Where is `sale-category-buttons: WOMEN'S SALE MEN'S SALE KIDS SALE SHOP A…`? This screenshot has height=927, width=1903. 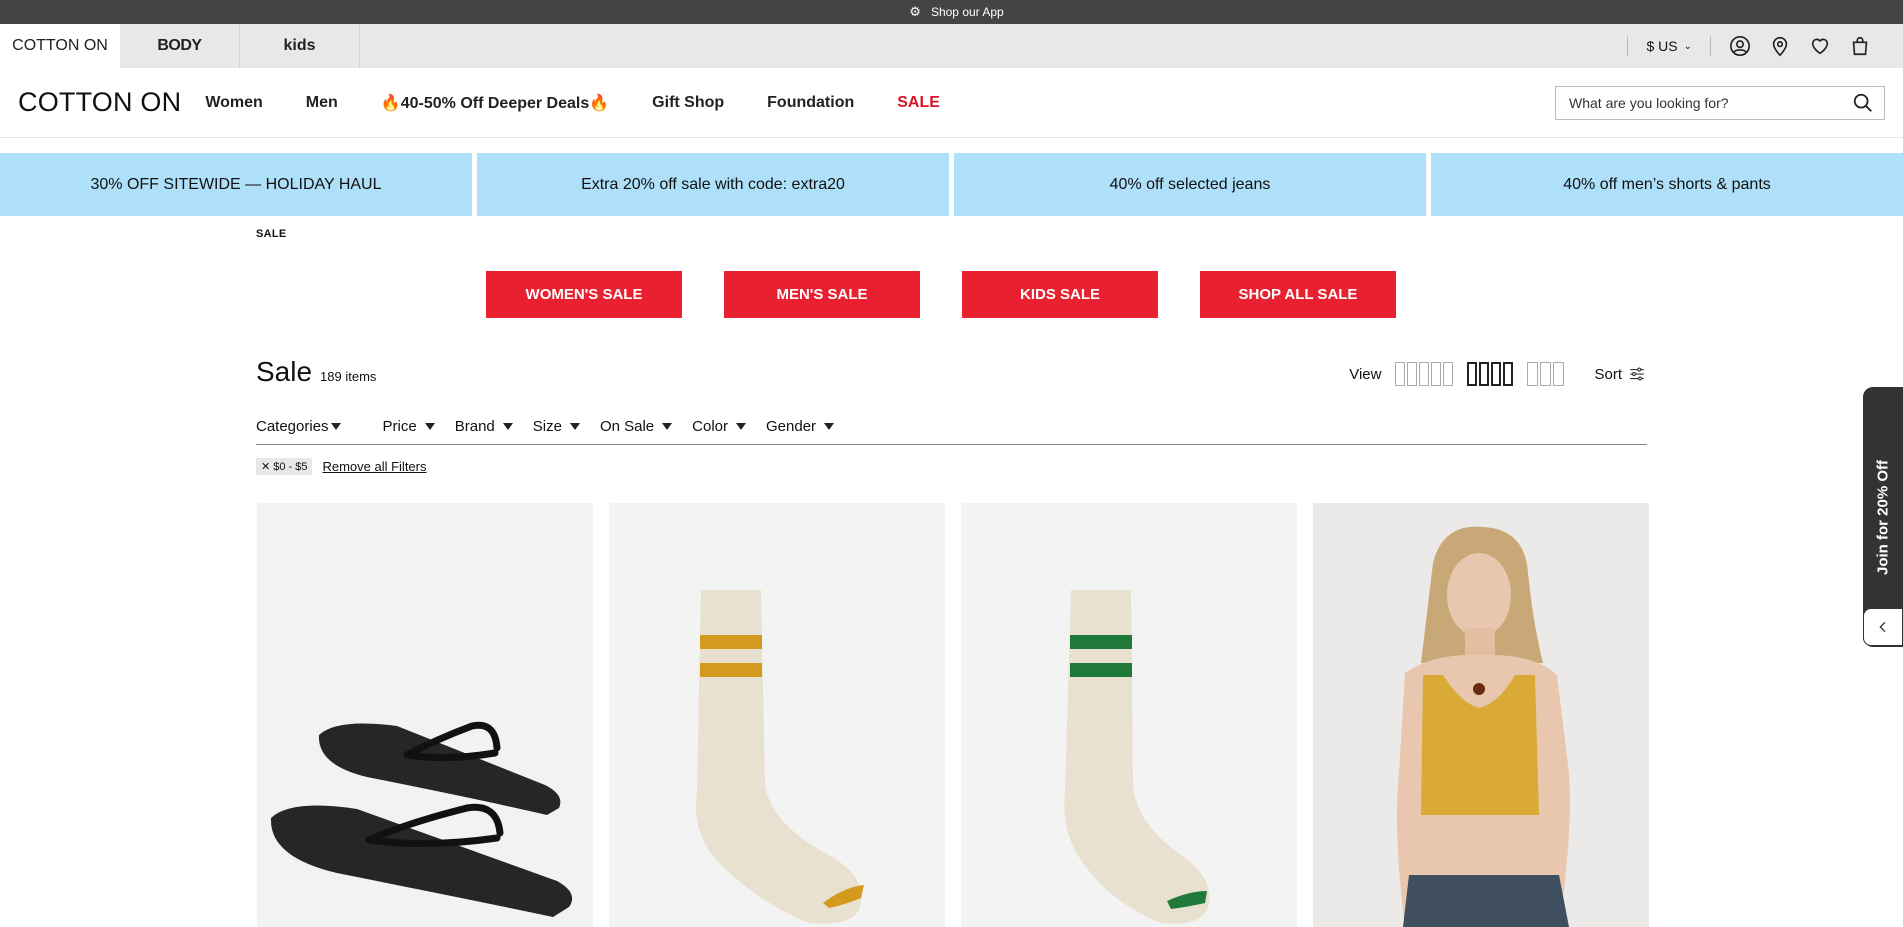
sale-category-buttons: WOMEN'S SALE MEN'S SALE KIDS SALE SHOP A… is located at coordinates (941, 294).